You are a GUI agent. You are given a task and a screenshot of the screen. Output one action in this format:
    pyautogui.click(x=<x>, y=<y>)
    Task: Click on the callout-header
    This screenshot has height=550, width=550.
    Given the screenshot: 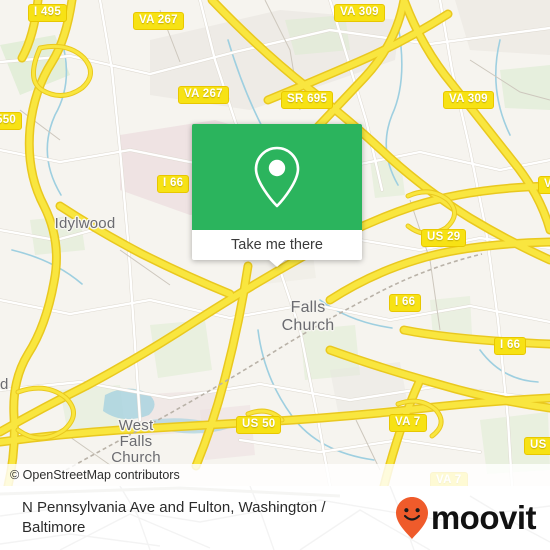 What is the action you would take?
    pyautogui.click(x=277, y=177)
    